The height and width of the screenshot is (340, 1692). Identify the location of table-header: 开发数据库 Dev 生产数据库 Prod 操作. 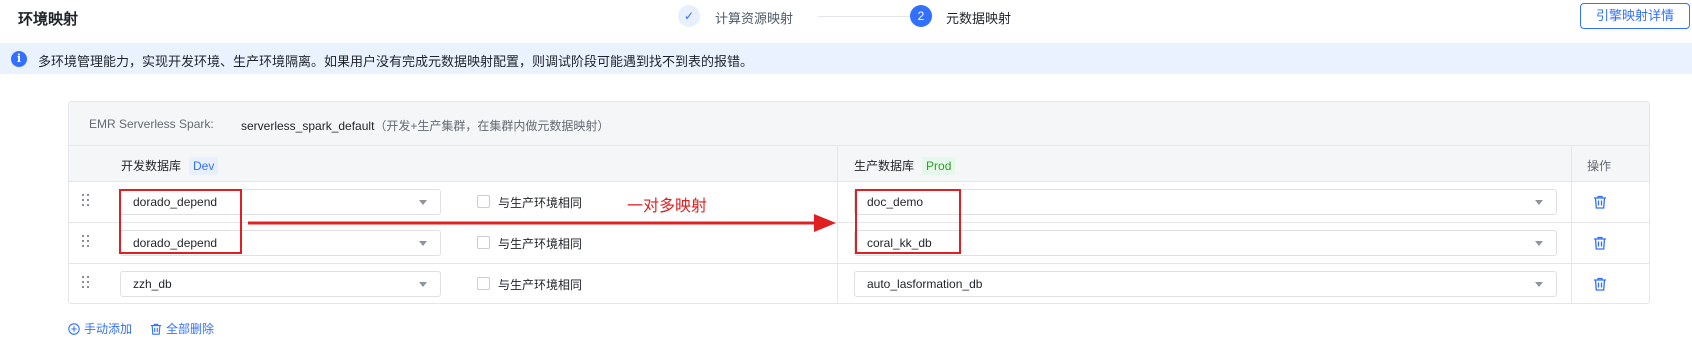
(859, 164).